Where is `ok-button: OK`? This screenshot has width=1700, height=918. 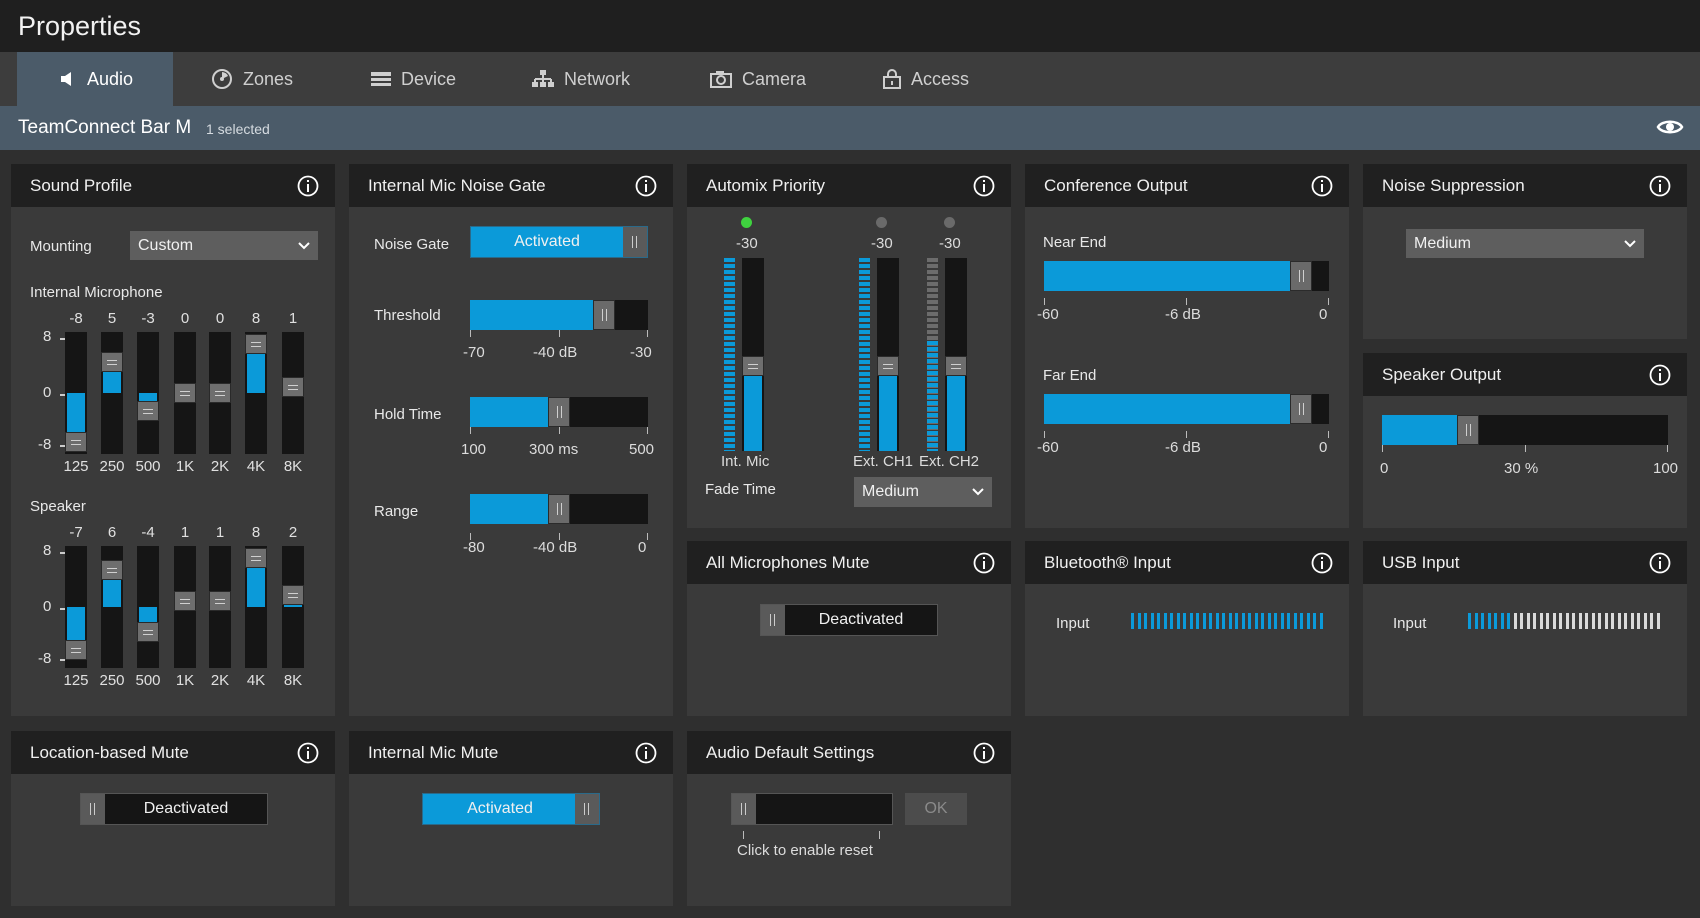
ok-button: OK is located at coordinates (936, 809).